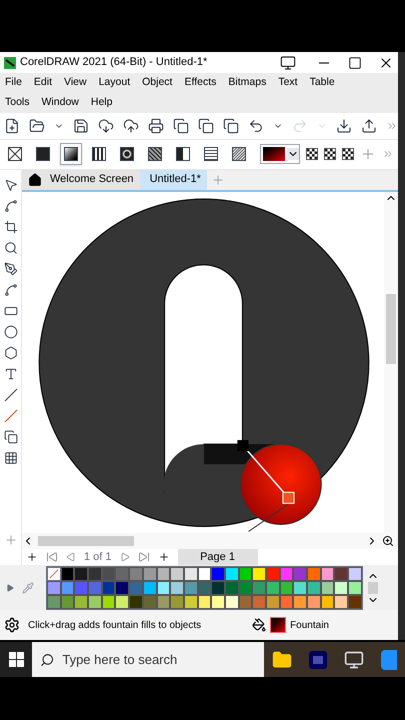  What do you see at coordinates (98, 557) in the screenshot?
I see `page-count: 1 of 1` at bounding box center [98, 557].